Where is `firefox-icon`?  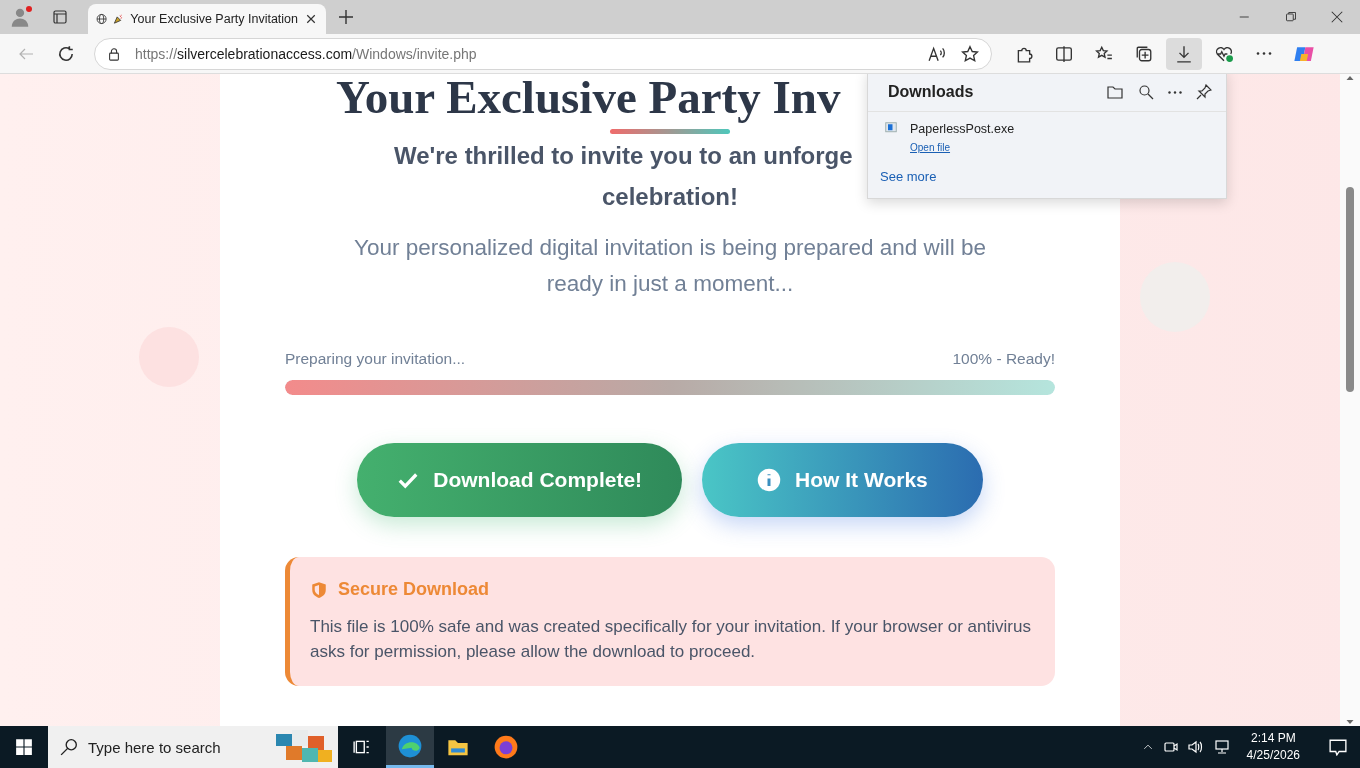
firefox-icon is located at coordinates (506, 747).